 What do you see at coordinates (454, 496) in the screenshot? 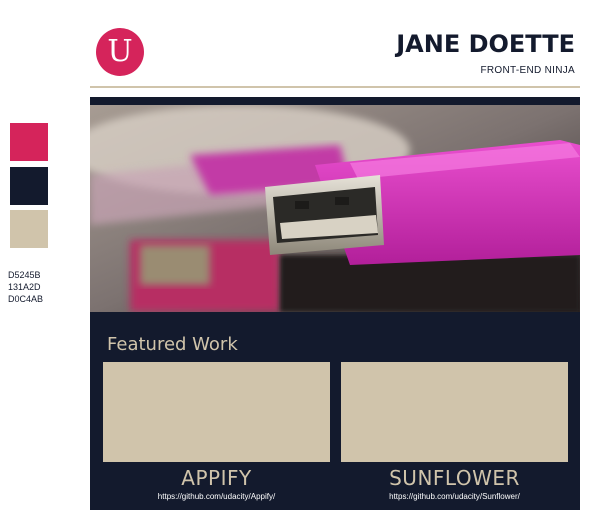
I see `project-link-sunflower: https://github.com/udacity/Sunflower/` at bounding box center [454, 496].